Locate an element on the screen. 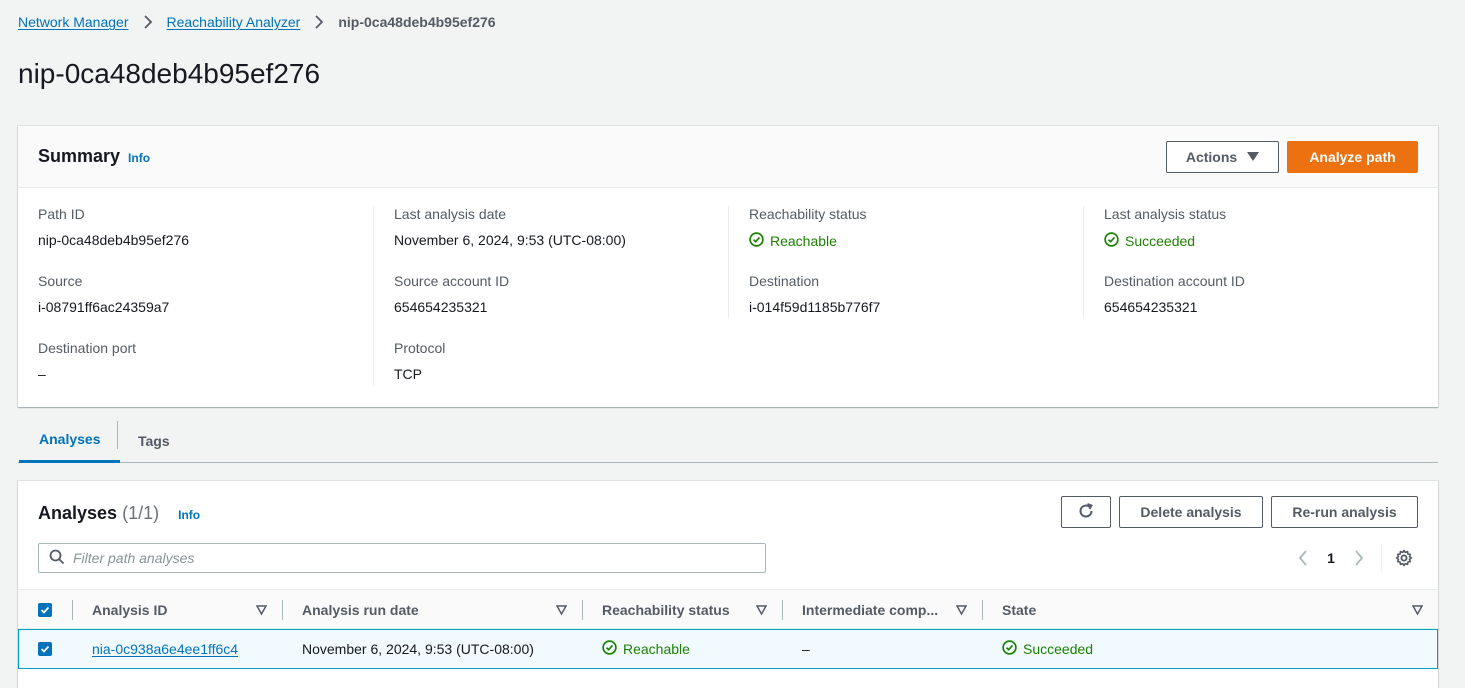 This screenshot has width=1465, height=688. column-header-analysis-id: Analysis ID is located at coordinates (129, 610).